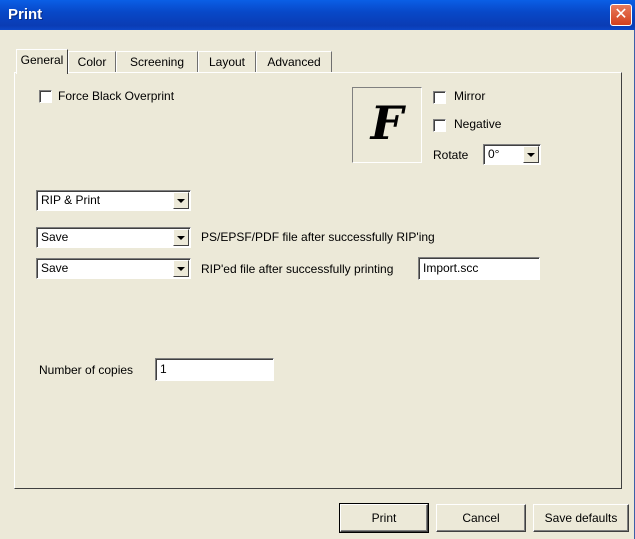 Image resolution: width=635 pixels, height=539 pixels. Describe the element at coordinates (581, 518) in the screenshot. I see `save-defaults-button: Save defaults` at that location.